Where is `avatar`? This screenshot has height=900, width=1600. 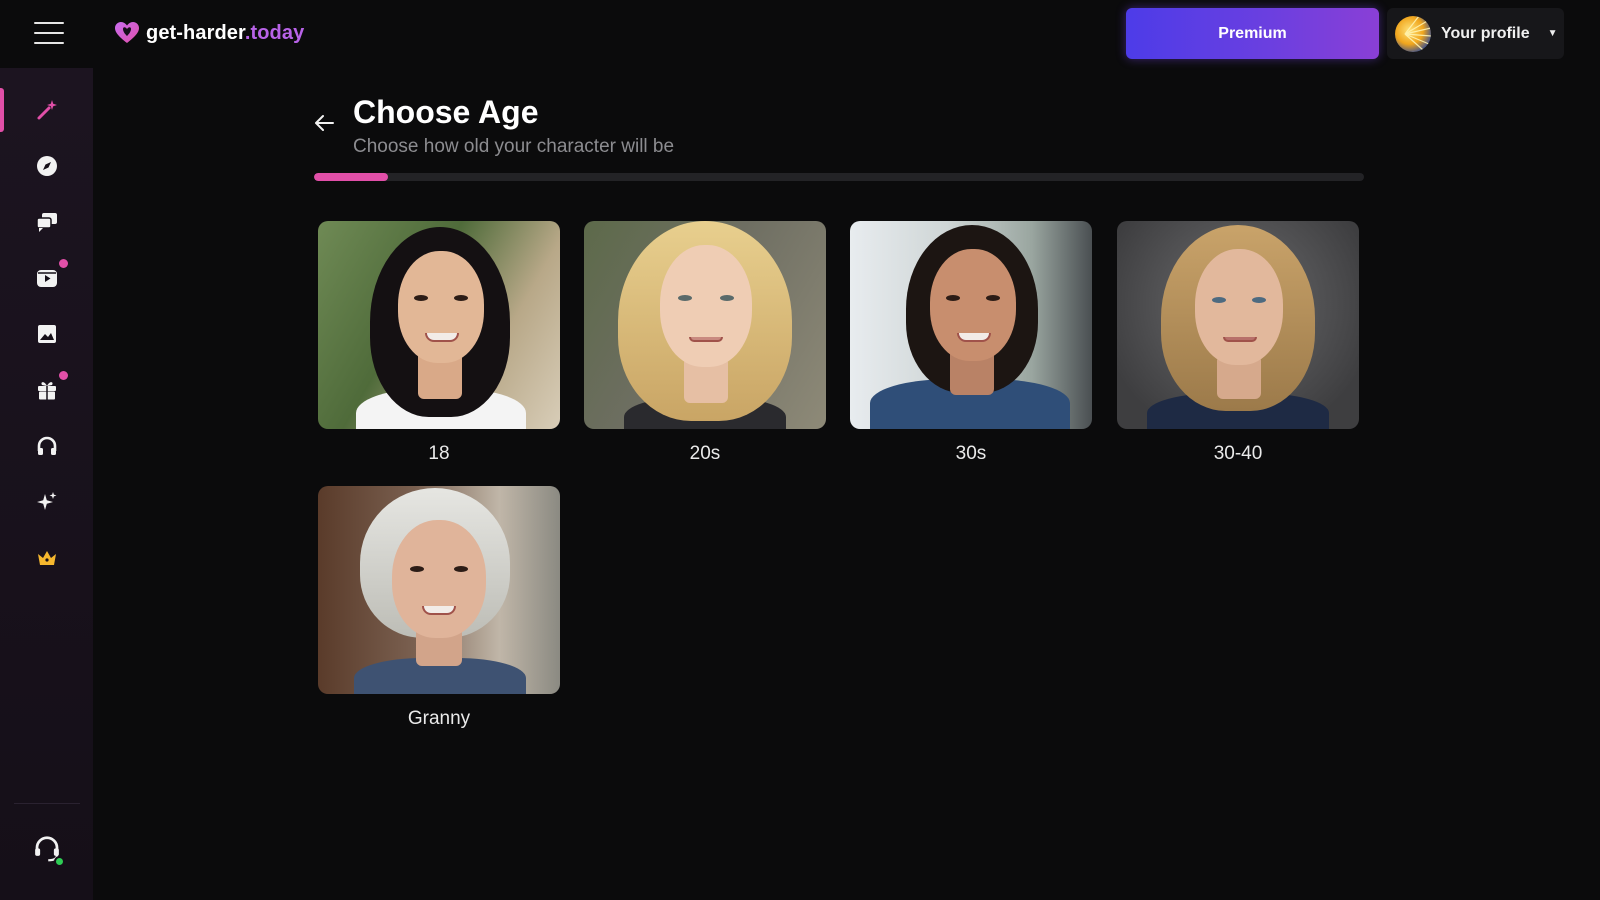
avatar is located at coordinates (1413, 33).